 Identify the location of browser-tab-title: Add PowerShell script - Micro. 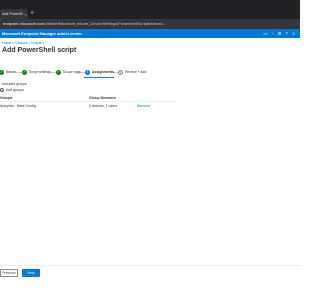
(12, 14).